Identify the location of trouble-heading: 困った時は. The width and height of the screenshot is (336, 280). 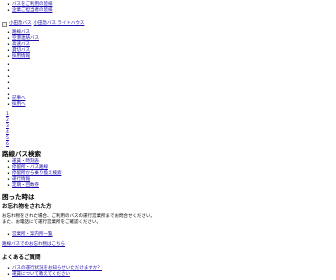
(18, 197).